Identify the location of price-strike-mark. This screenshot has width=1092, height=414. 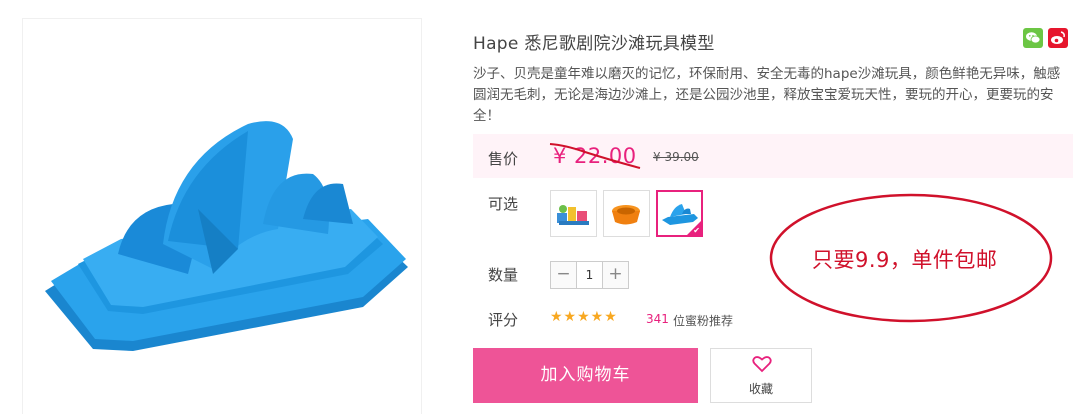
(595, 156).